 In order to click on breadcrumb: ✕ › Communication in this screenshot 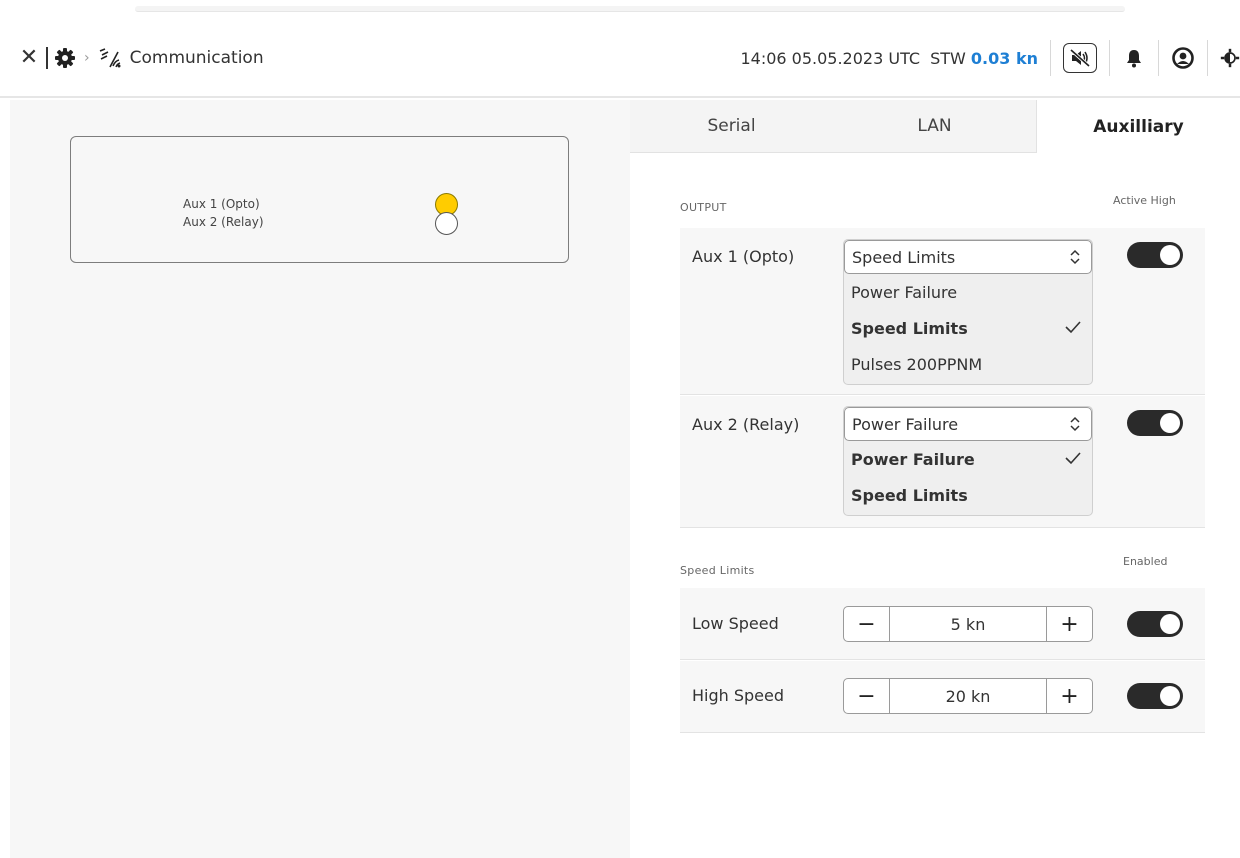, I will do `click(141, 58)`.